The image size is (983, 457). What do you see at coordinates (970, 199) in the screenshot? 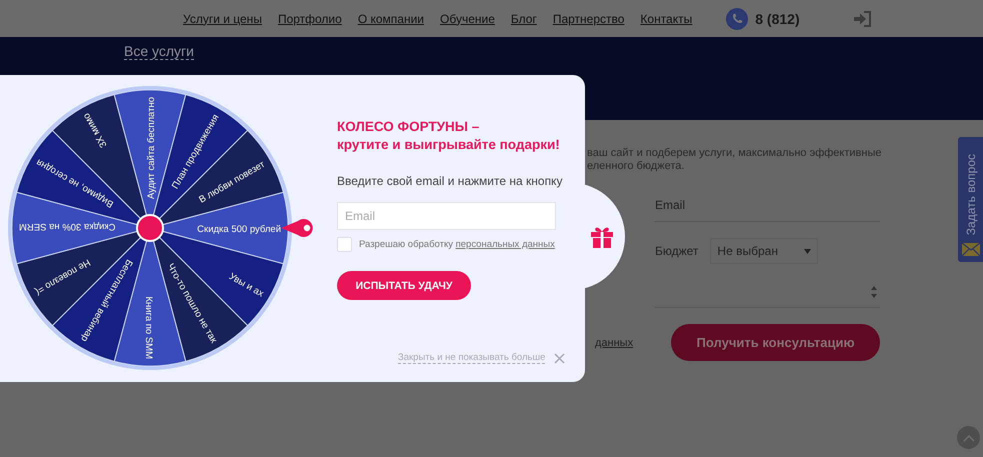
I see `ask-question-tab: Задать вопрос` at bounding box center [970, 199].